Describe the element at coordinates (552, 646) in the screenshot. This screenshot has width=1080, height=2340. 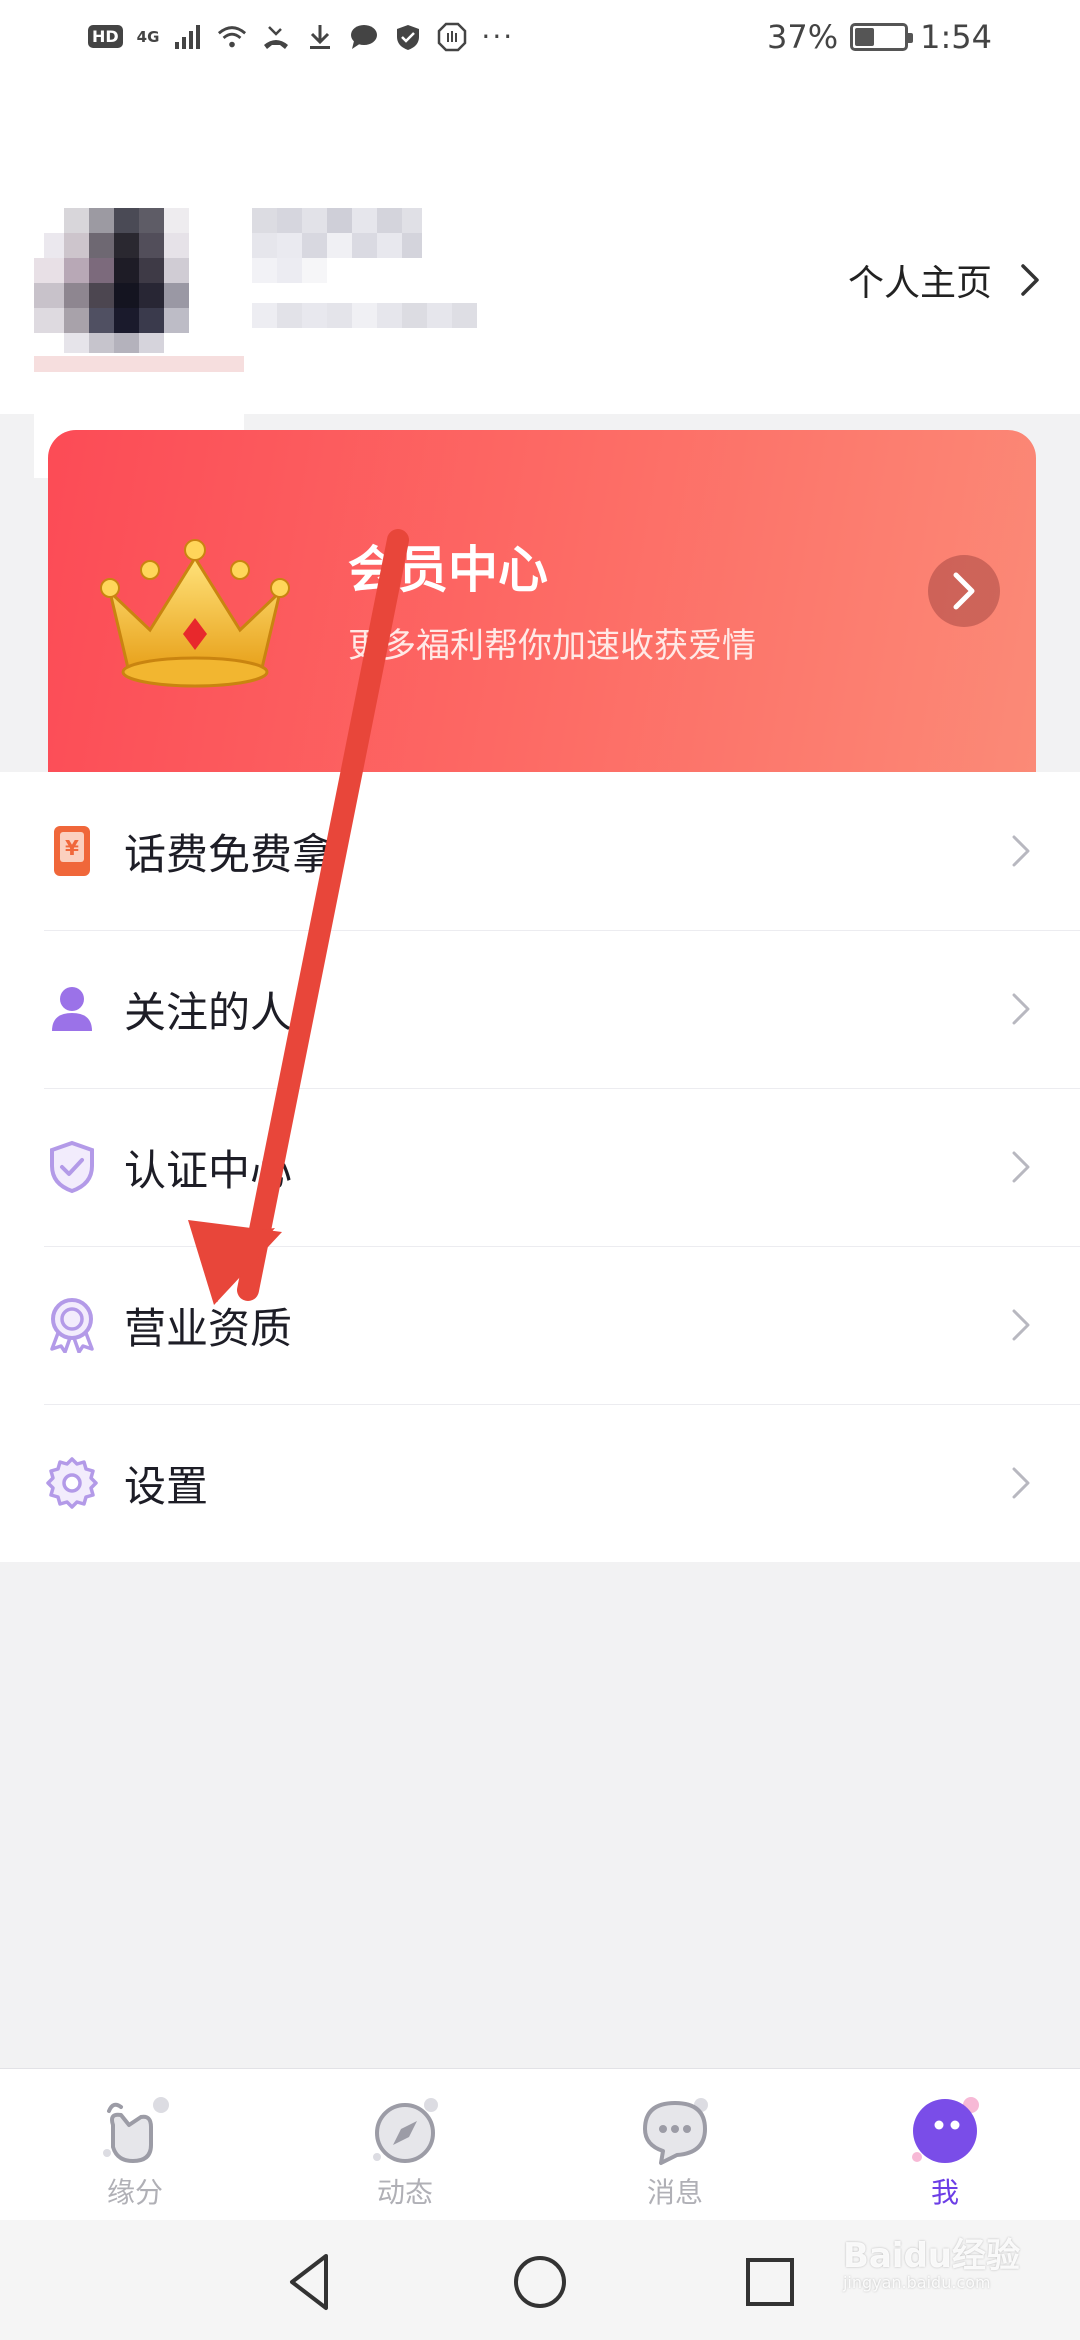
I see `vip-subtitle: 更多福利帮你加速收获爱情` at that location.